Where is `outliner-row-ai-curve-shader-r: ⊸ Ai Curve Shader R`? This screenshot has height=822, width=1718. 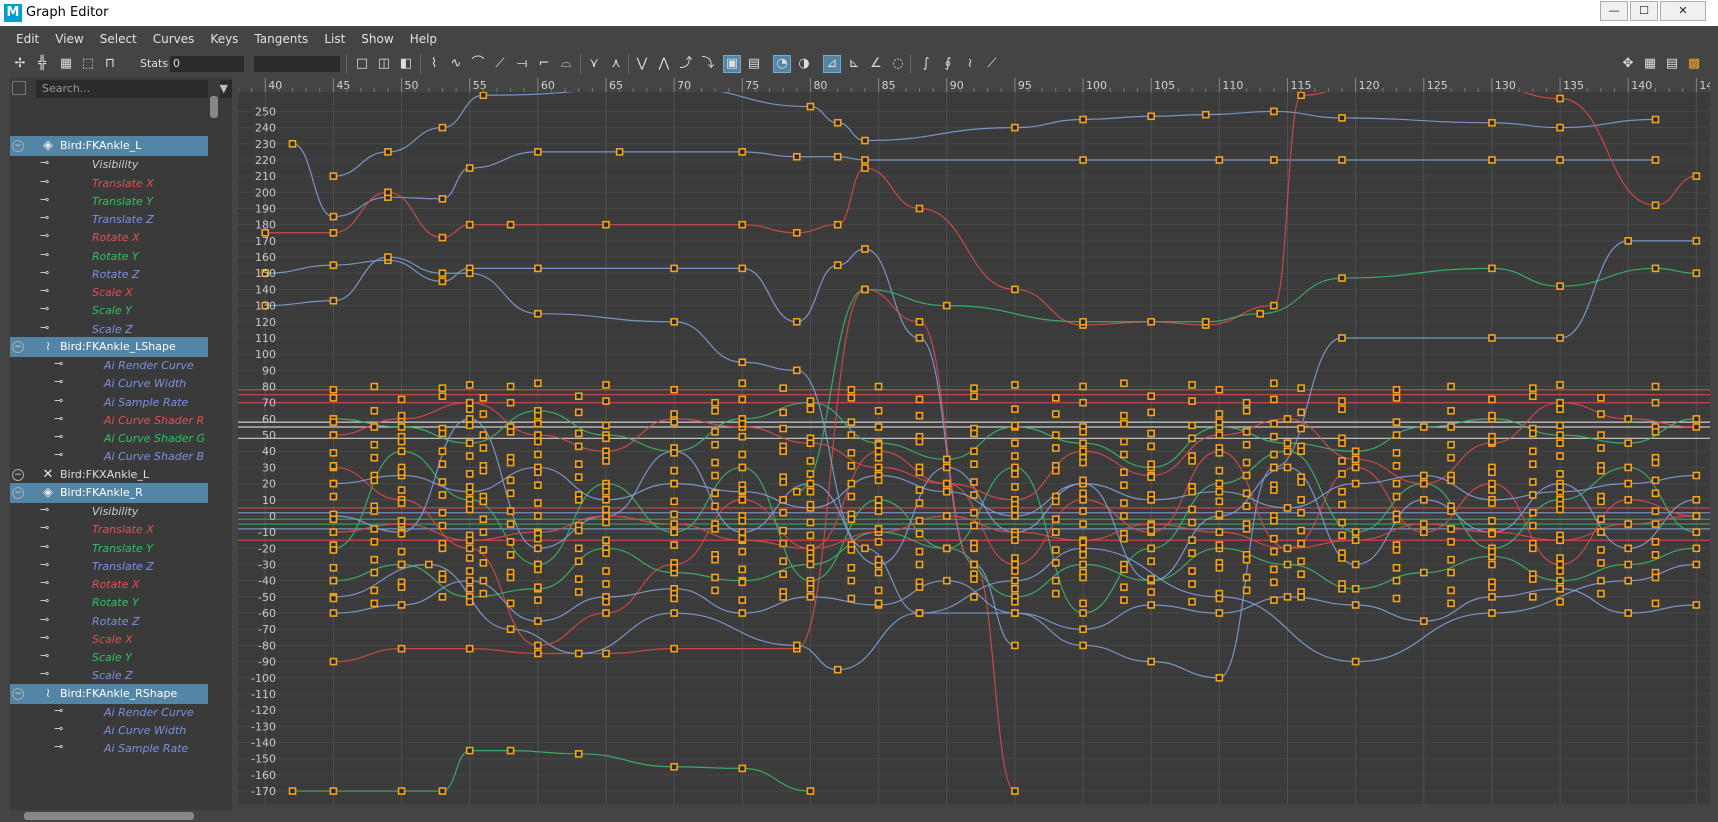
outliner-row-ai-curve-shader-r: ⊸ Ai Curve Shader R is located at coordinates (114, 420).